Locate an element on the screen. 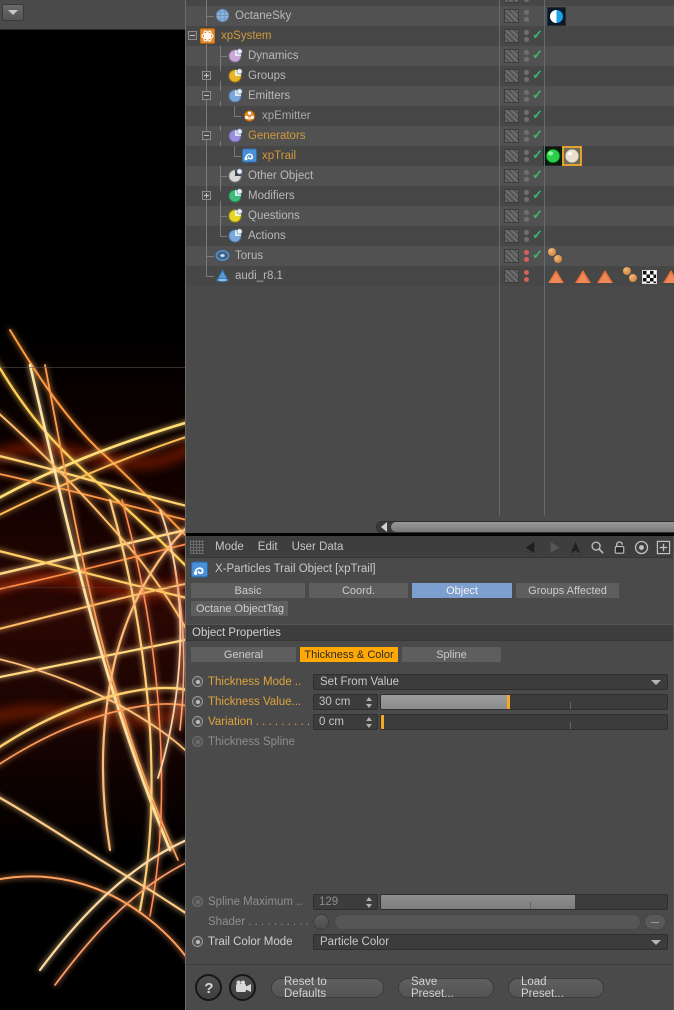  tab-coord: Coord. is located at coordinates (358, 590).